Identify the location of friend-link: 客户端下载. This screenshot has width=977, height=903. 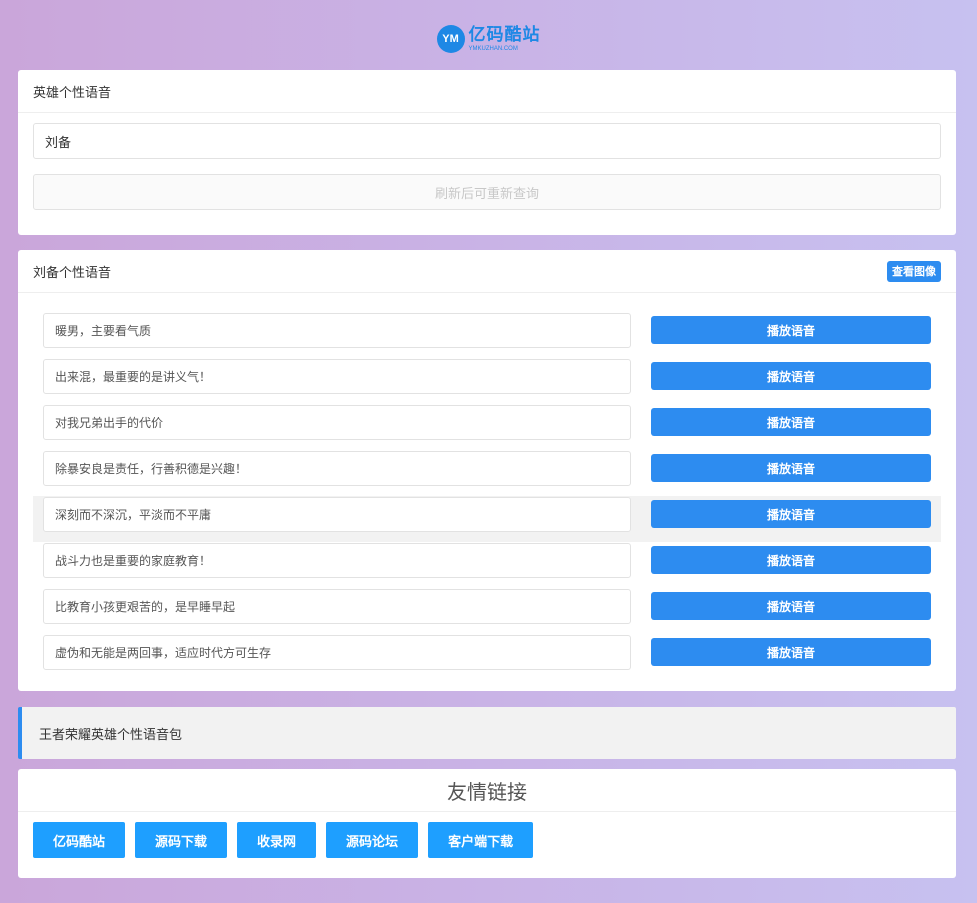
(481, 840).